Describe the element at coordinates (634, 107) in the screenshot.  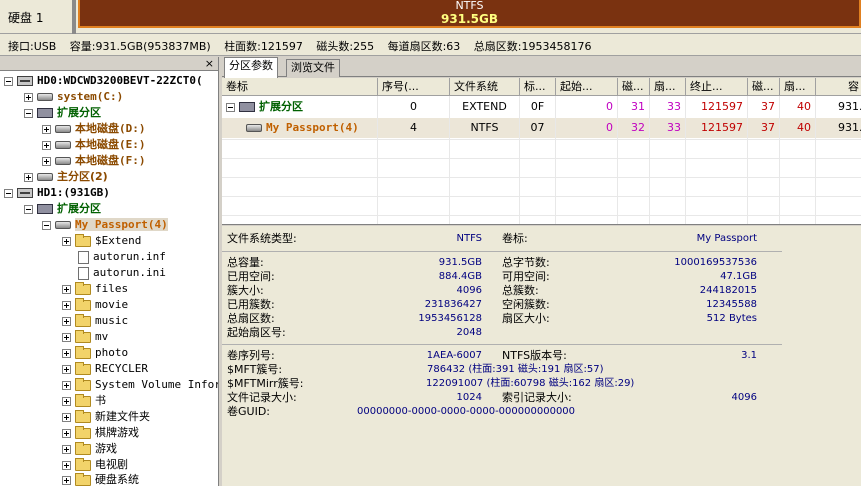
I see `cell-start-head: 31` at that location.